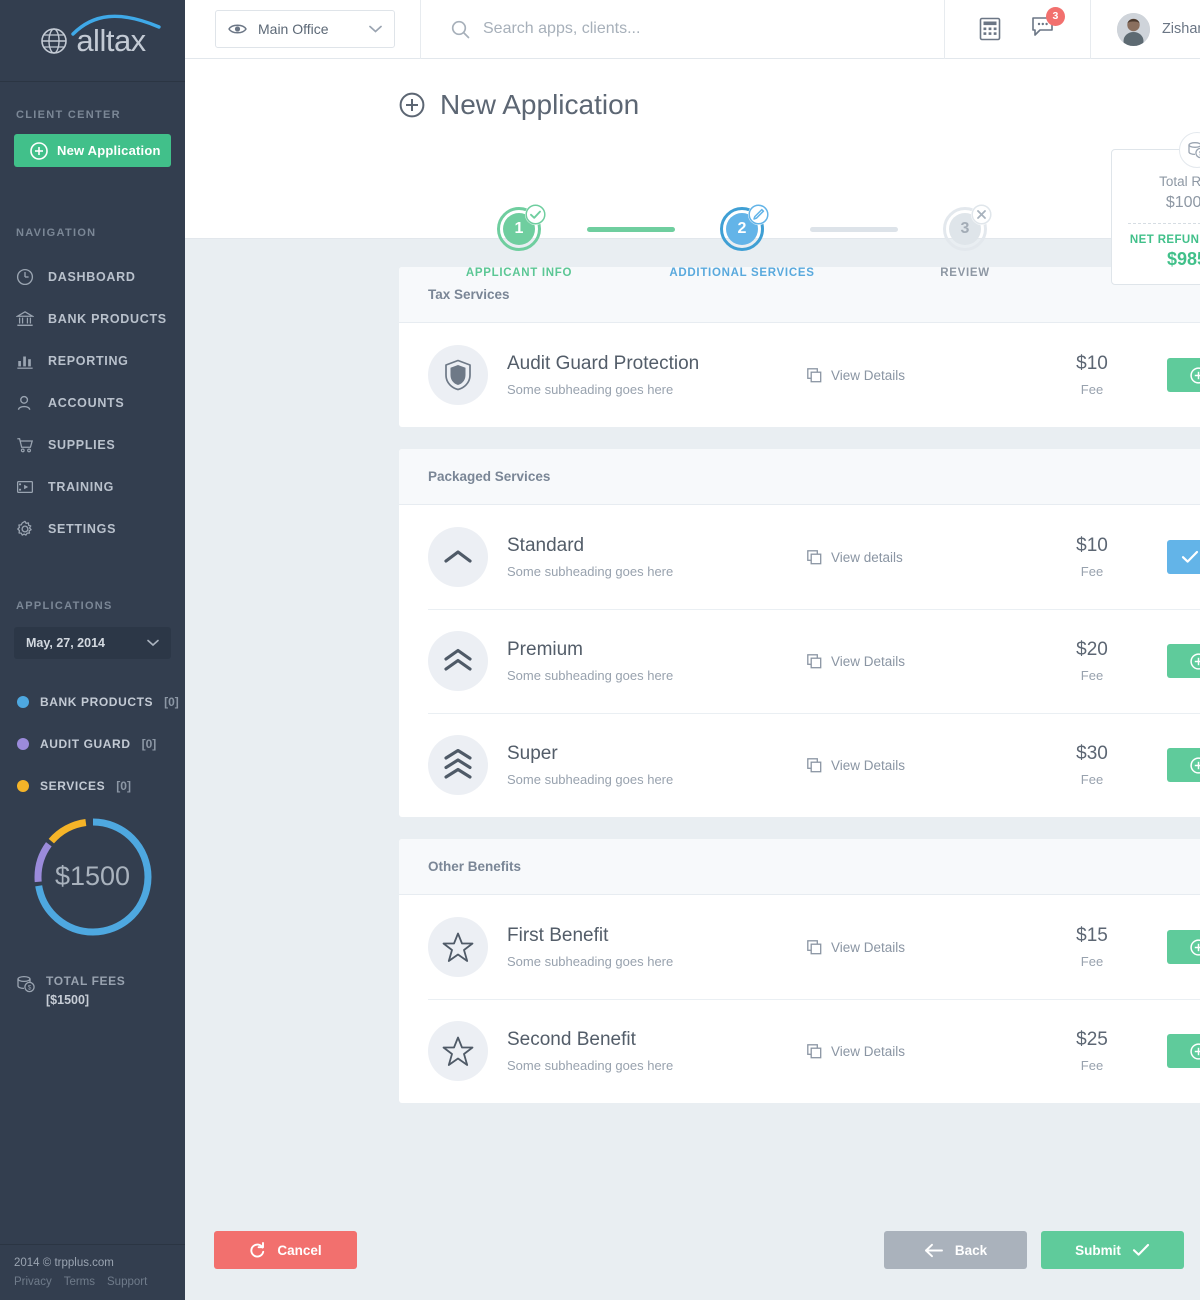 The height and width of the screenshot is (1300, 1200). What do you see at coordinates (1164, 223) in the screenshot?
I see `divider` at bounding box center [1164, 223].